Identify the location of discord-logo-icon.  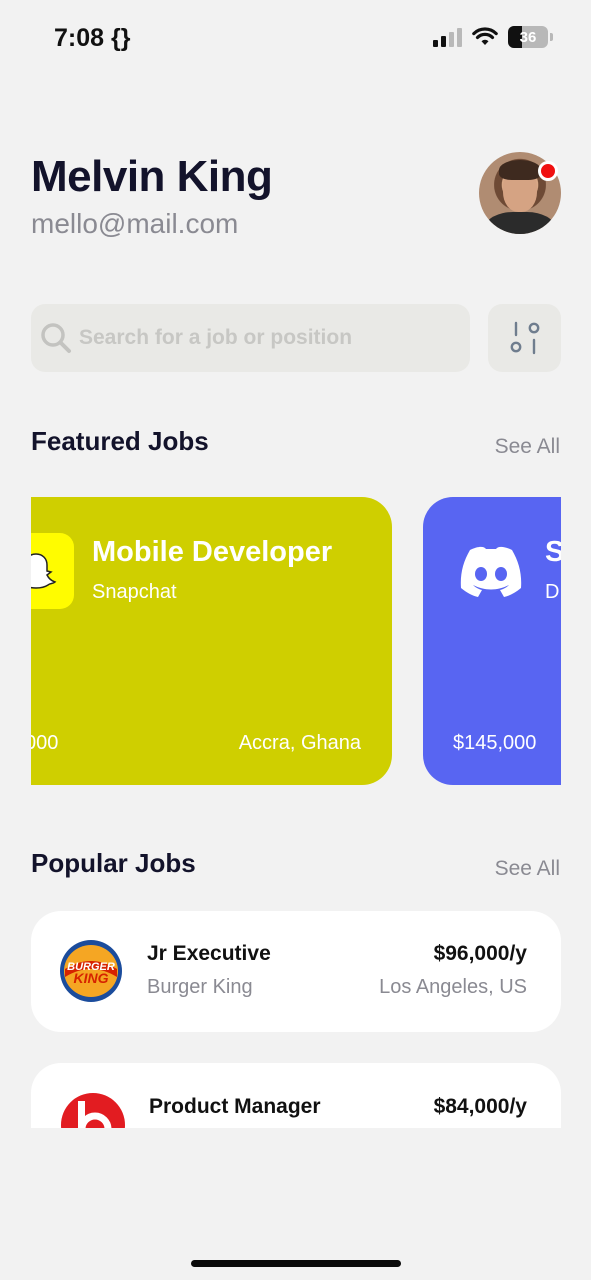
(491, 572).